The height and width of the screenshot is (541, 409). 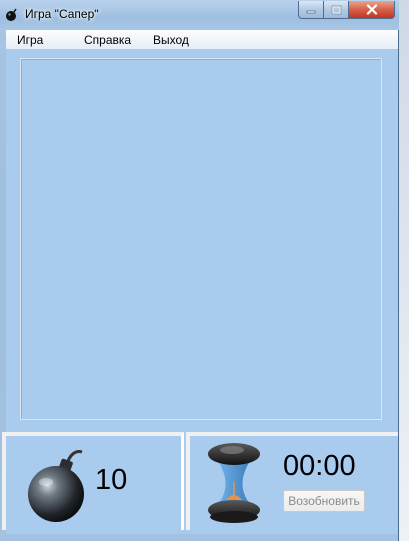 I want to click on maximize-icon, so click(x=336, y=9).